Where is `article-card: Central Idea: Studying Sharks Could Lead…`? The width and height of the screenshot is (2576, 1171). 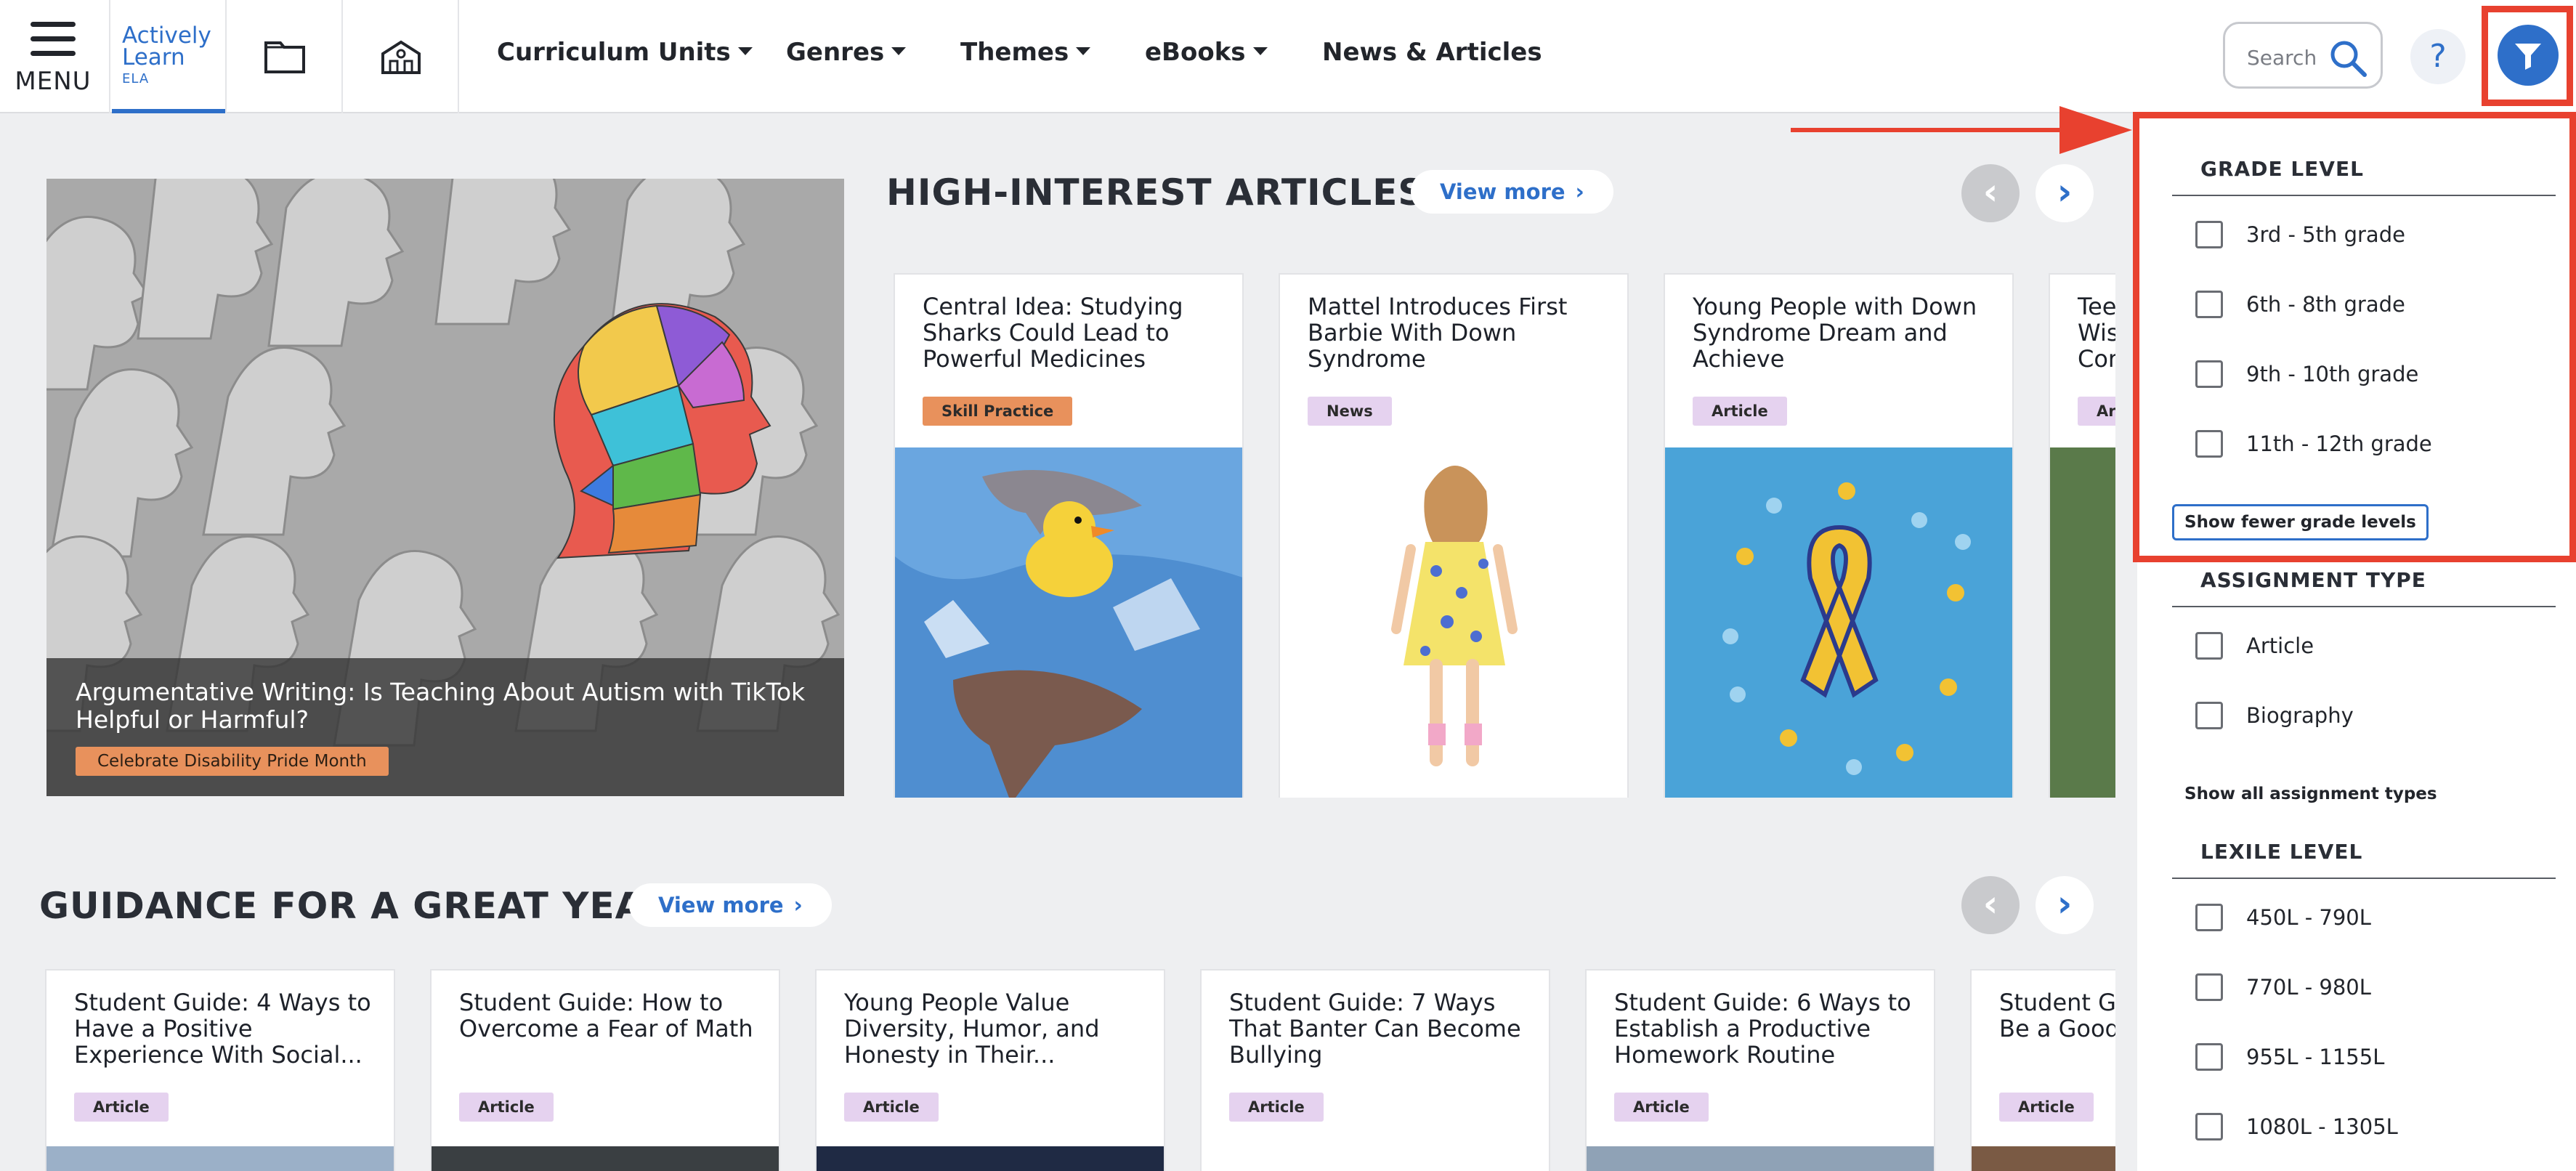
article-card: Central Idea: Studying Sharks Could Lead… is located at coordinates (1069, 535).